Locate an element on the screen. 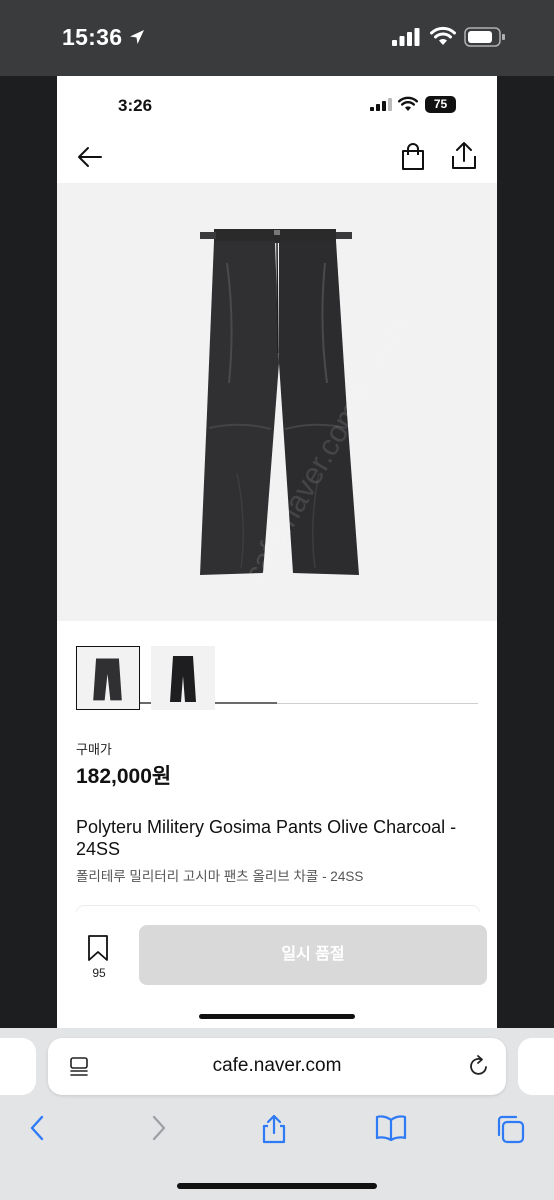 The height and width of the screenshot is (1200, 554). home-indicator is located at coordinates (277, 1186).